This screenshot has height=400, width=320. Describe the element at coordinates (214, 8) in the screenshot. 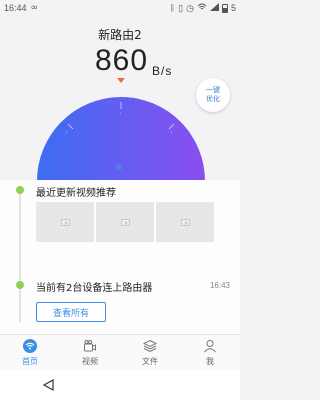

I see `signal-icon` at that location.